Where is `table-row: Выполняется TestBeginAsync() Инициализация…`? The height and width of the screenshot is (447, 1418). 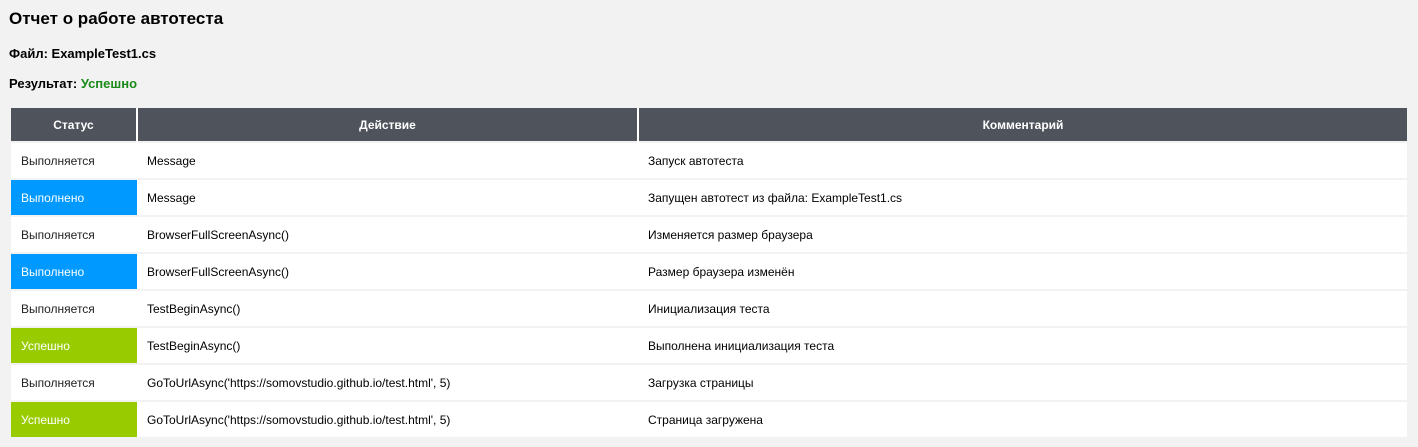 table-row: Выполняется TestBeginAsync() Инициализация… is located at coordinates (709, 308).